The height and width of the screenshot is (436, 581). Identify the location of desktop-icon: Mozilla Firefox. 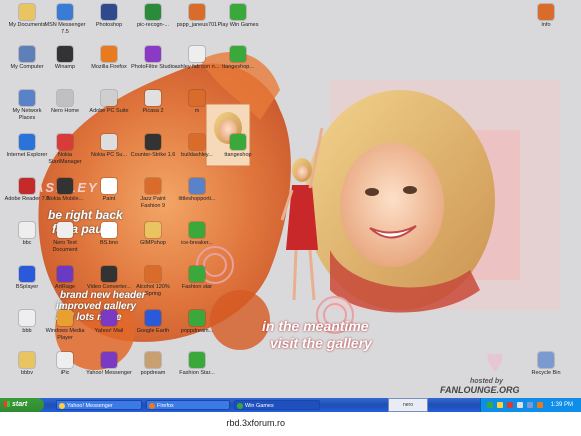
(109, 58).